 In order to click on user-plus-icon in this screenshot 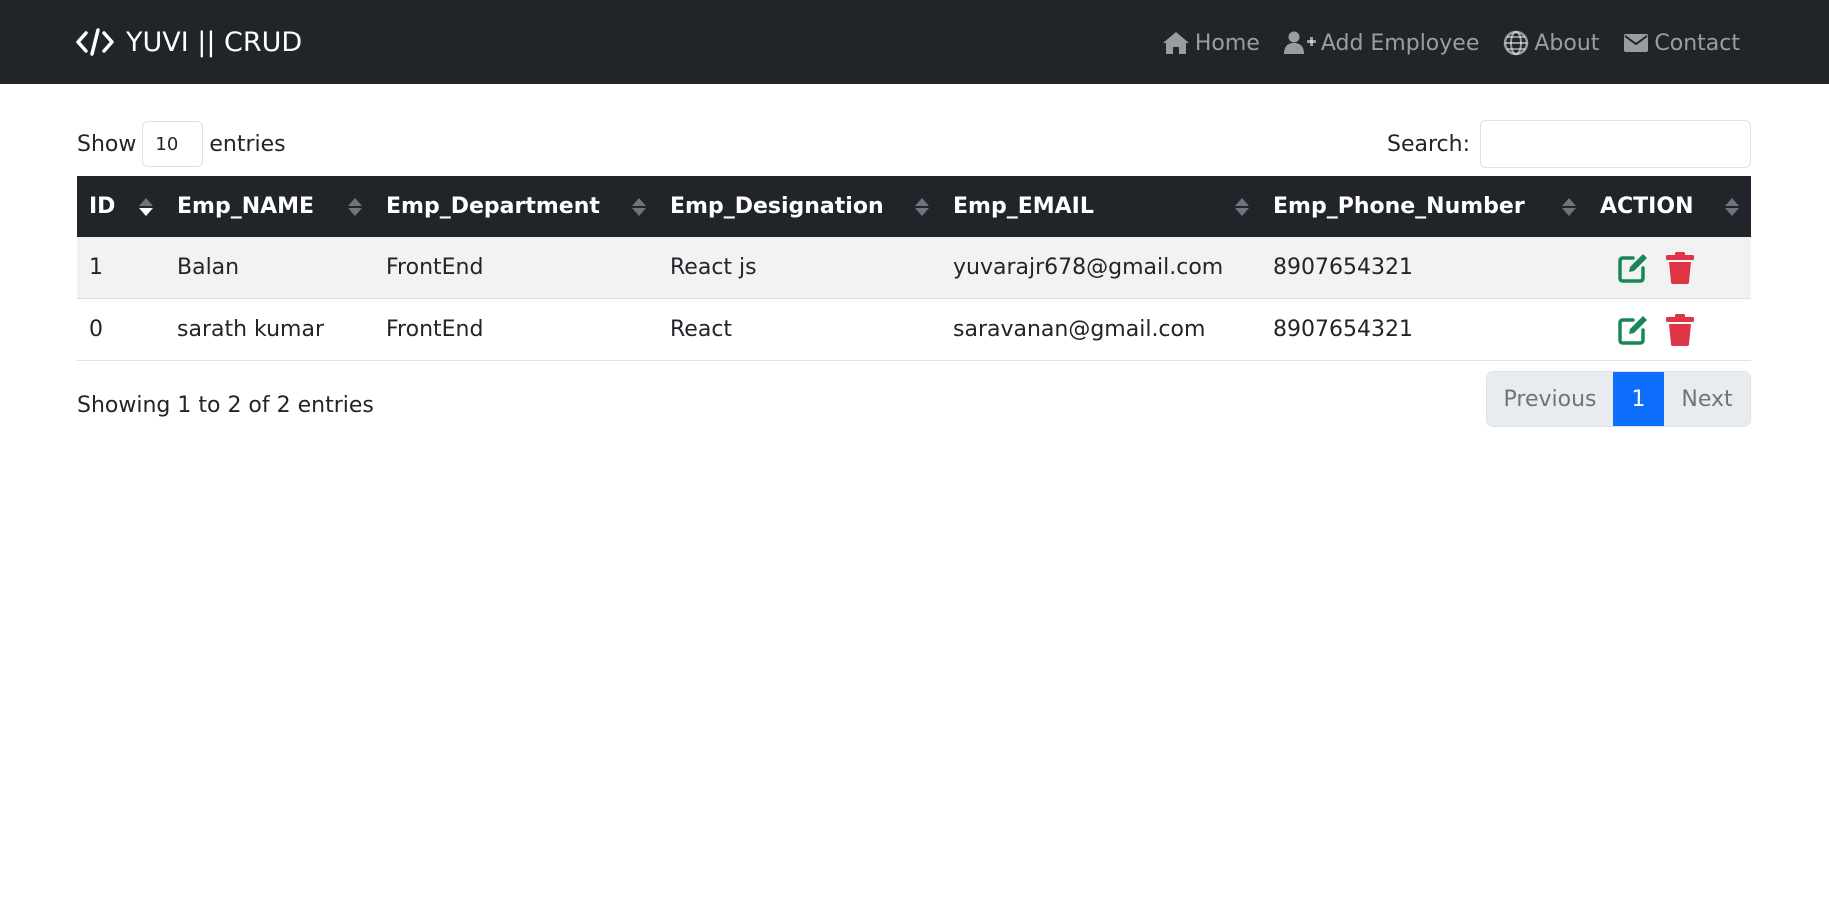, I will do `click(1299, 42)`.